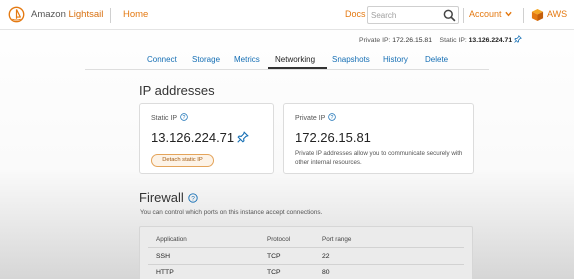  What do you see at coordinates (287, 15) in the screenshot?
I see `top-navigation-bar: Amazon Lightsail Home Docs Account AWS` at bounding box center [287, 15].